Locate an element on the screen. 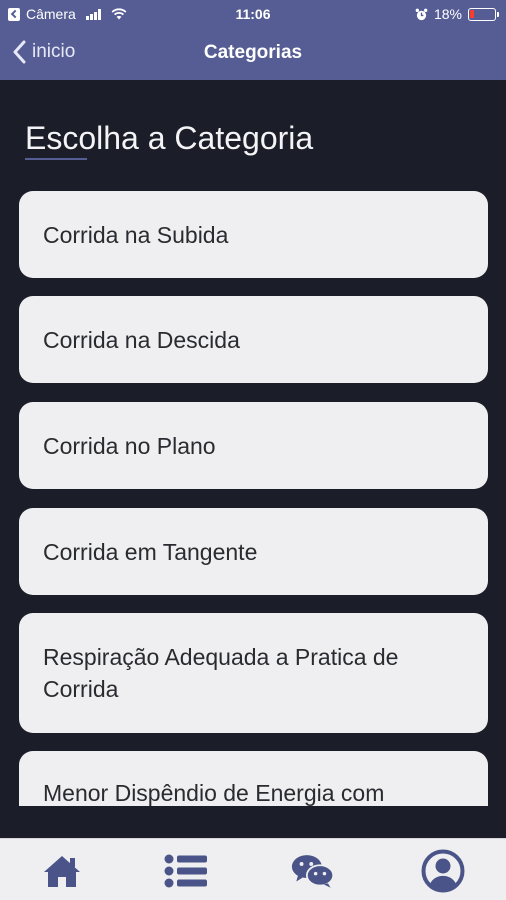 The image size is (506, 900). category-item-label: Menor Dispêndio de Energia com is located at coordinates (214, 793).